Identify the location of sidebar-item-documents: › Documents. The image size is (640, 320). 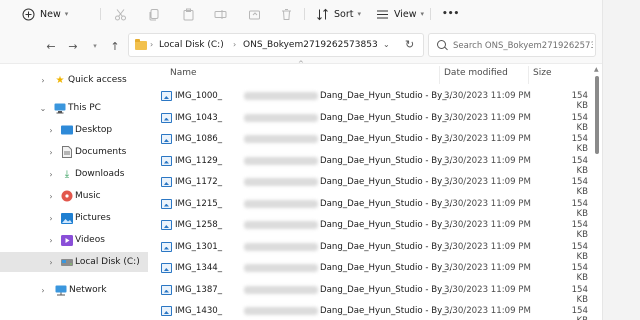
(74, 152).